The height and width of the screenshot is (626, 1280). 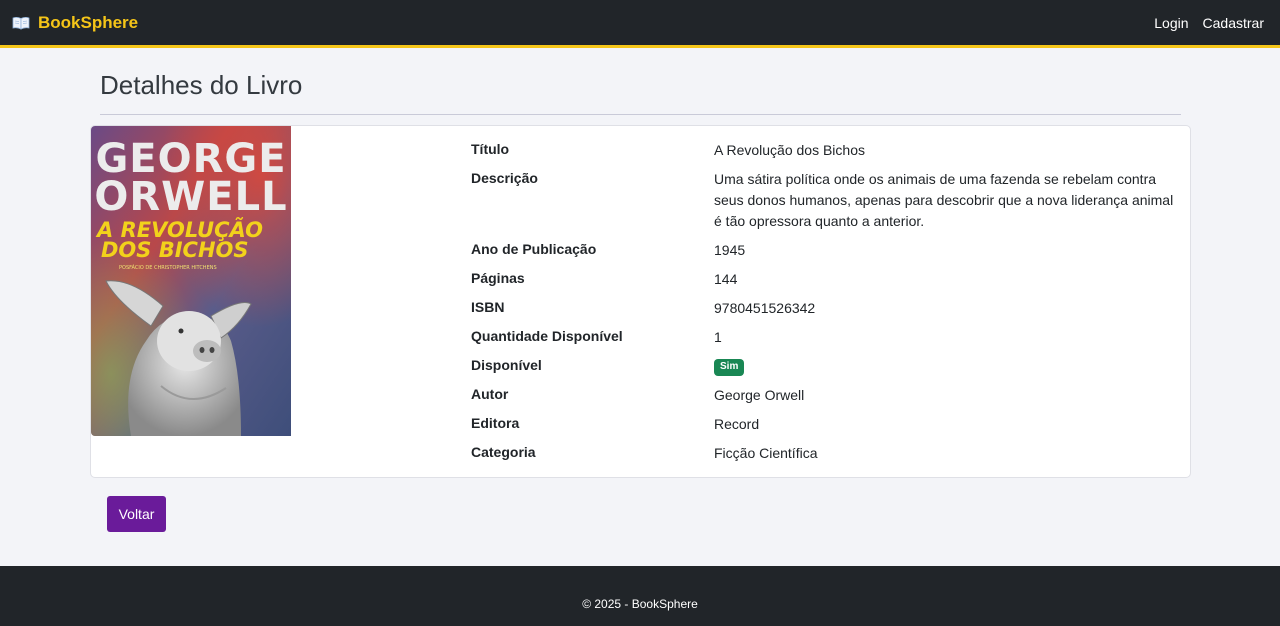 What do you see at coordinates (789, 150) in the screenshot?
I see `book-title-value: A Revolução dos Bichos` at bounding box center [789, 150].